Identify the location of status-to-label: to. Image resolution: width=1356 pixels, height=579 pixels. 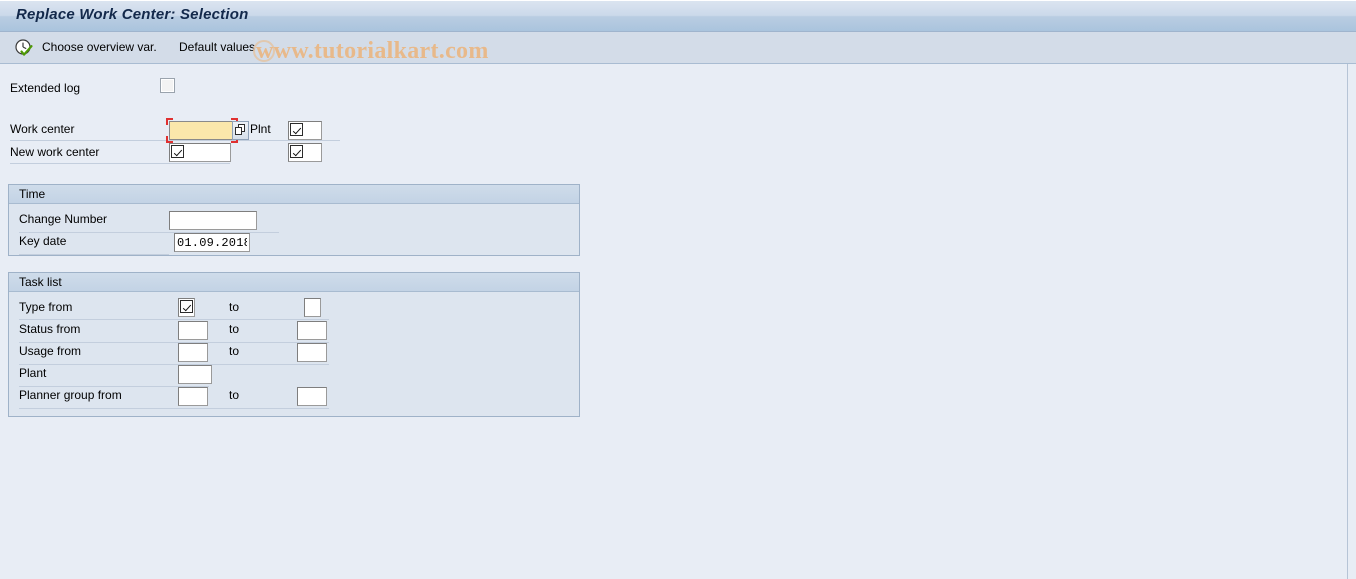
(234, 329).